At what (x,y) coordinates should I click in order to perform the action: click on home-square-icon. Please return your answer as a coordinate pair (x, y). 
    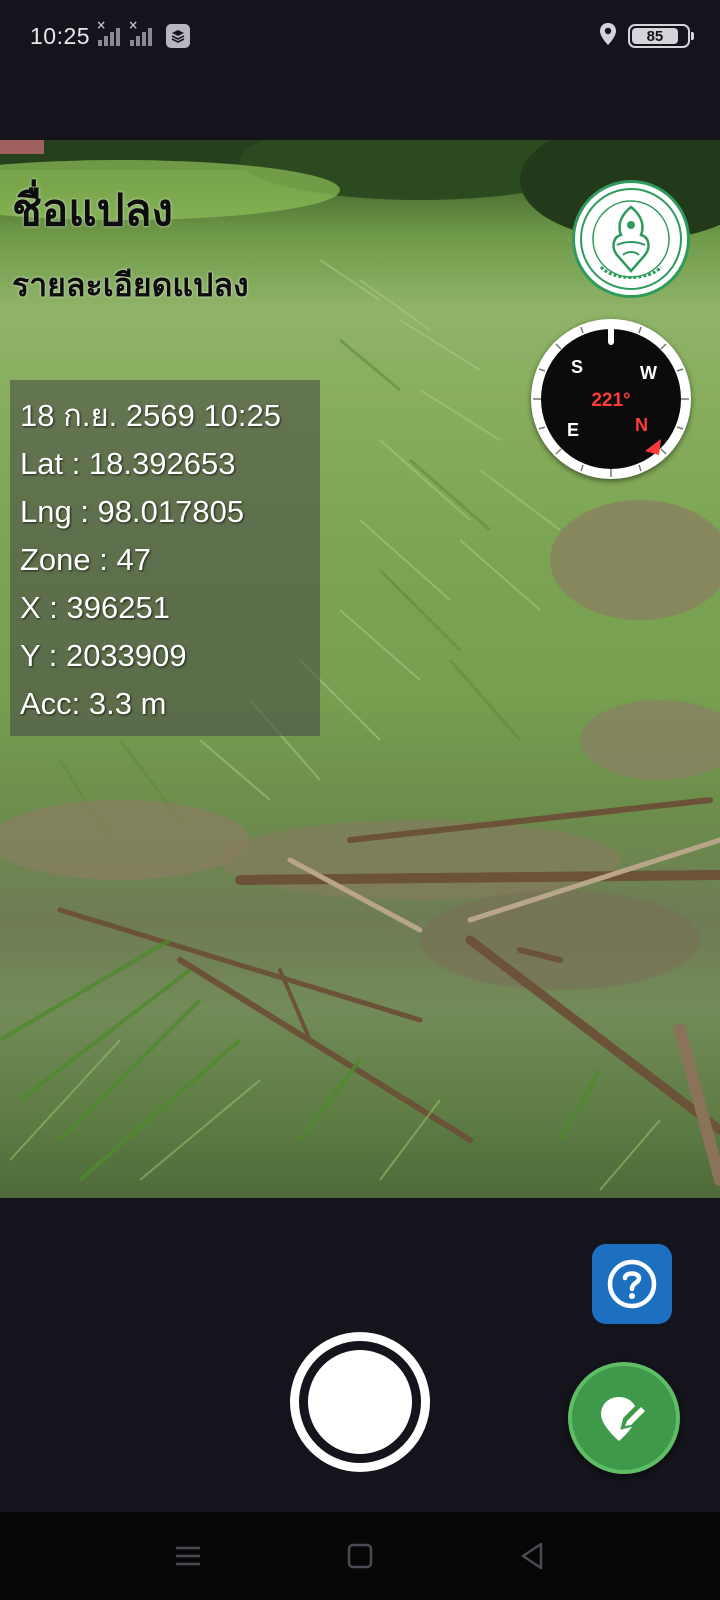
    Looking at the image, I should click on (360, 1556).